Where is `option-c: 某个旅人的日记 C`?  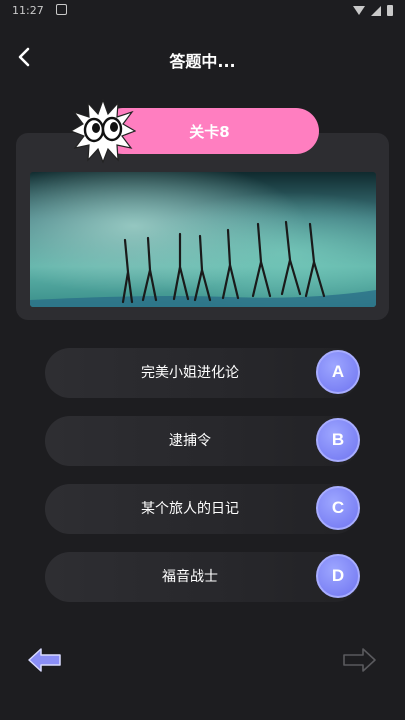 option-c: 某个旅人的日记 C is located at coordinates (202, 509).